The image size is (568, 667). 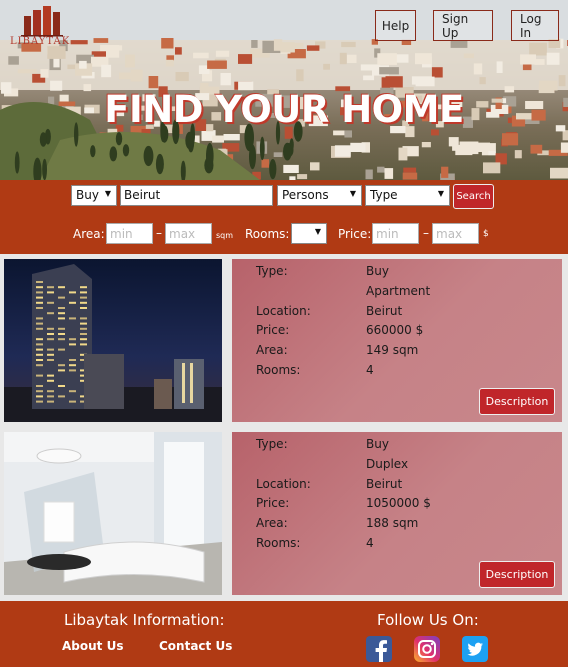 I want to click on rooms-label: Rooms:, so click(x=267, y=234).